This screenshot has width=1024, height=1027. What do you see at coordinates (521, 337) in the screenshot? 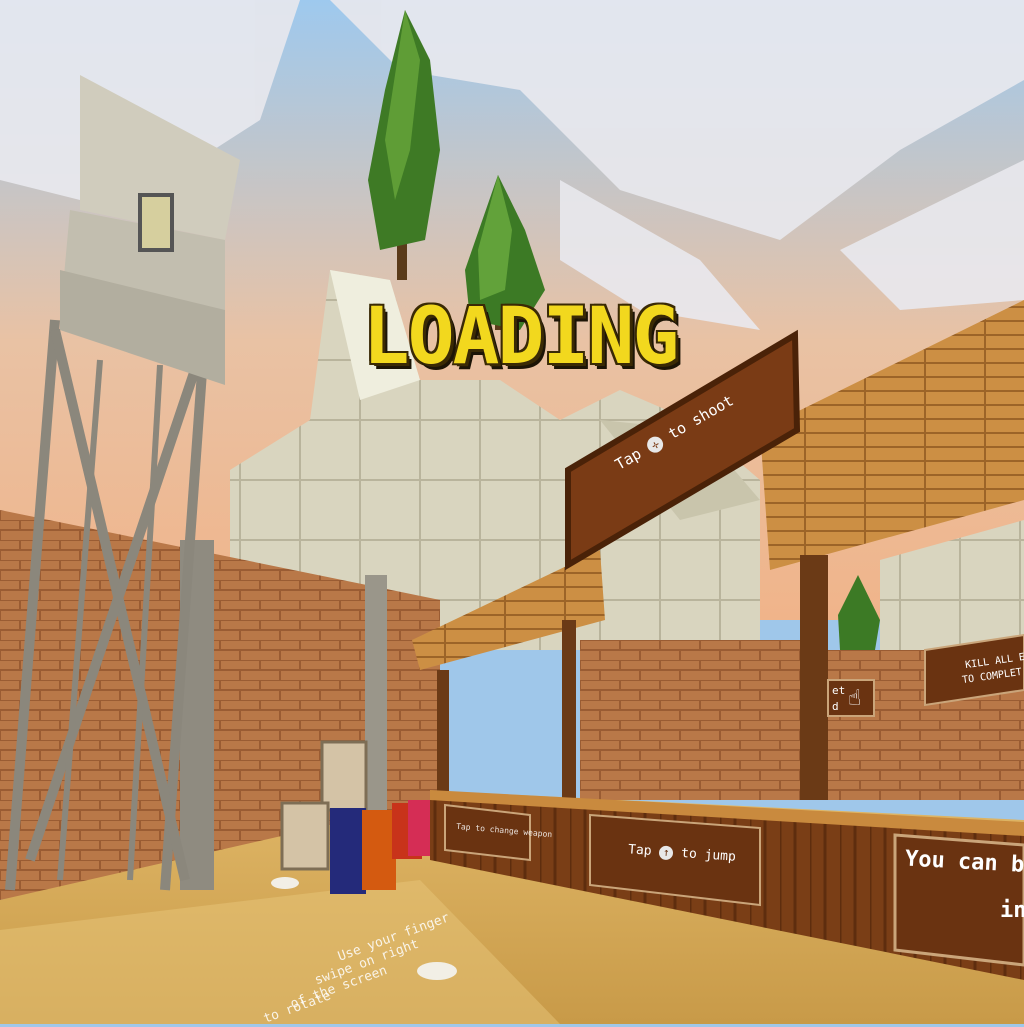
I see `loading-title: LOADING` at bounding box center [521, 337].